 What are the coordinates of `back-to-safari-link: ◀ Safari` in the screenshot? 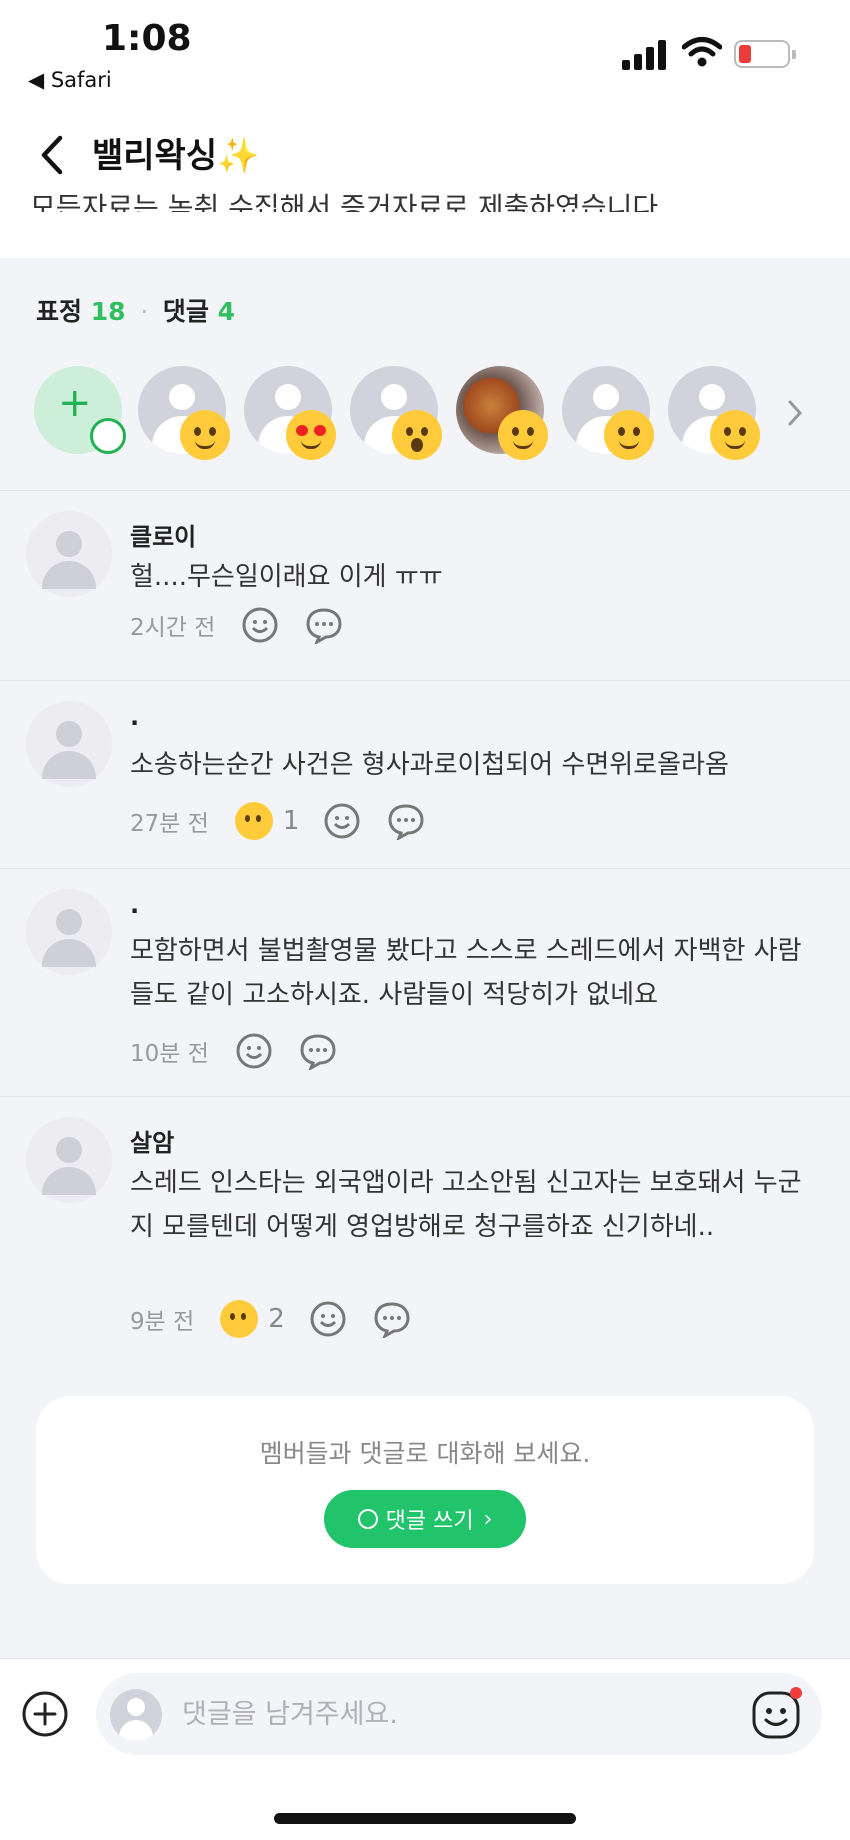 It's located at (70, 80).